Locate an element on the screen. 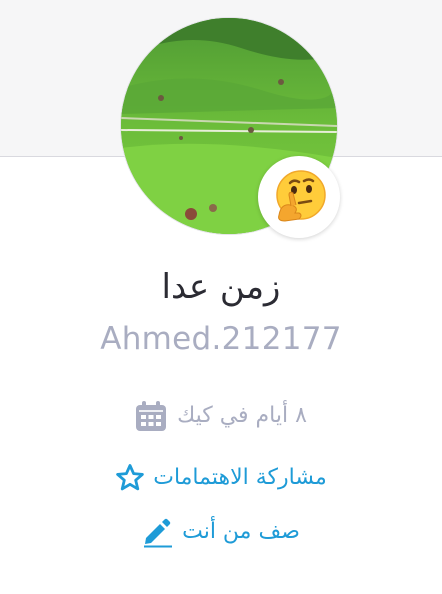 The width and height of the screenshot is (442, 594). share-interests-link: مشاركة الاهتمامات is located at coordinates (221, 478).